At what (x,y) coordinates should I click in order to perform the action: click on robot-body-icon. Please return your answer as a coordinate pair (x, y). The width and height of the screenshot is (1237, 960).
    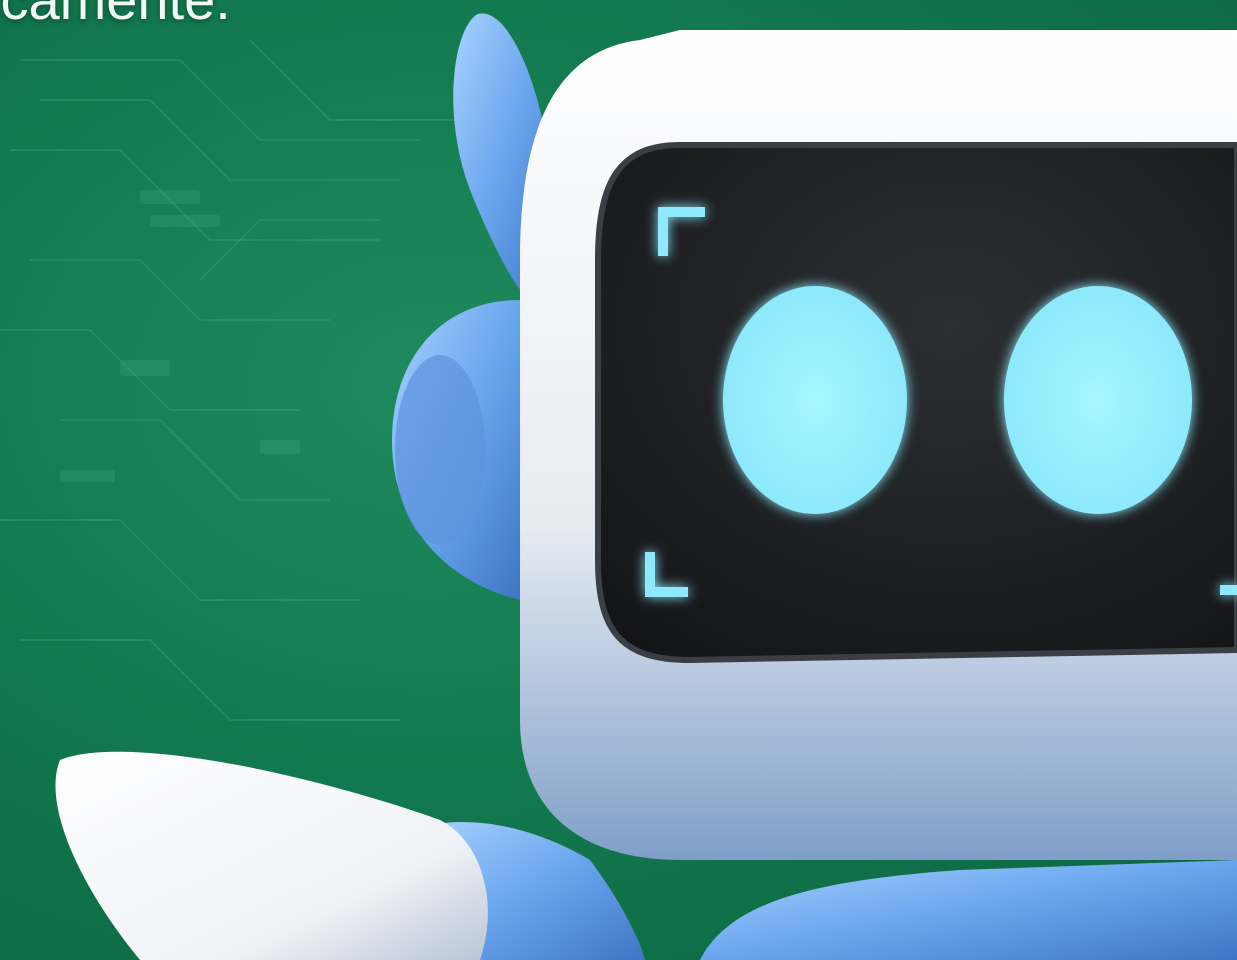
    Looking at the image, I should click on (968, 910).